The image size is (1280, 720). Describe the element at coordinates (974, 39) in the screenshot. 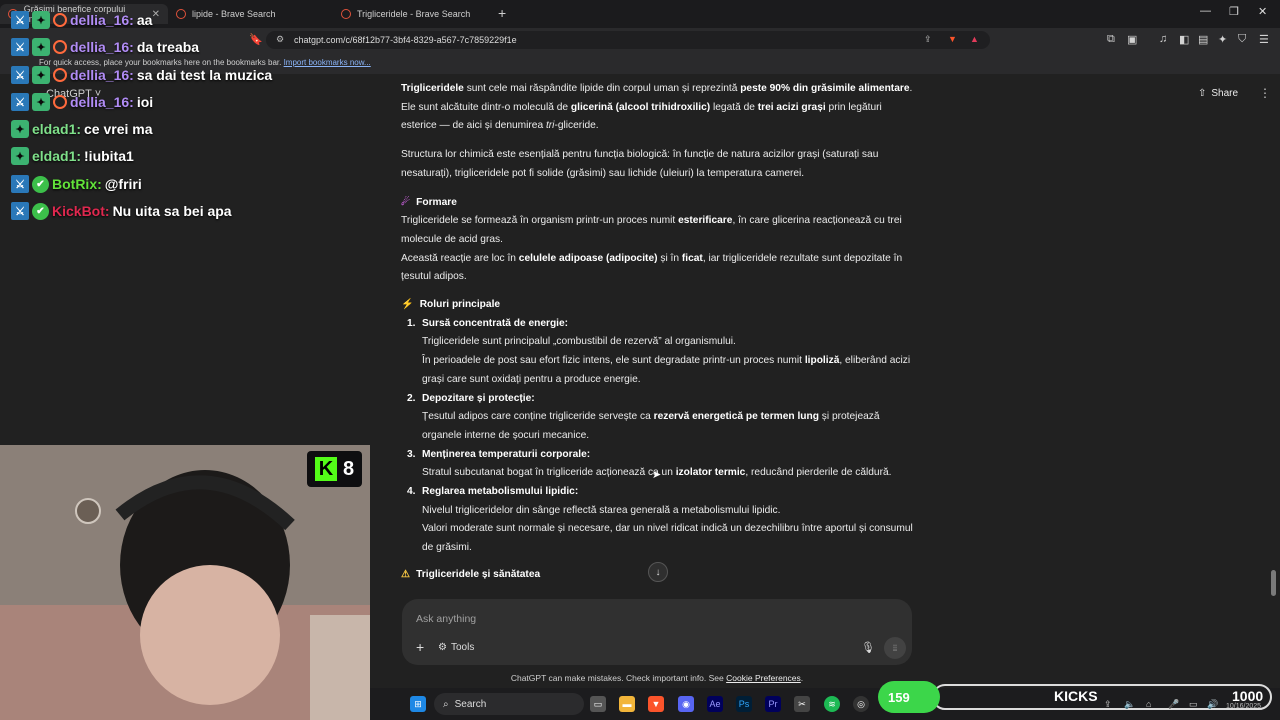

I see `brave-rewards-icon: ▲` at that location.